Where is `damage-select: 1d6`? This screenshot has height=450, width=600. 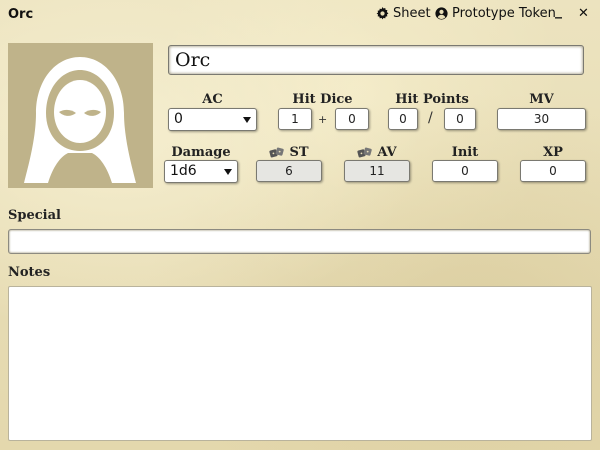 damage-select: 1d6 is located at coordinates (201, 171).